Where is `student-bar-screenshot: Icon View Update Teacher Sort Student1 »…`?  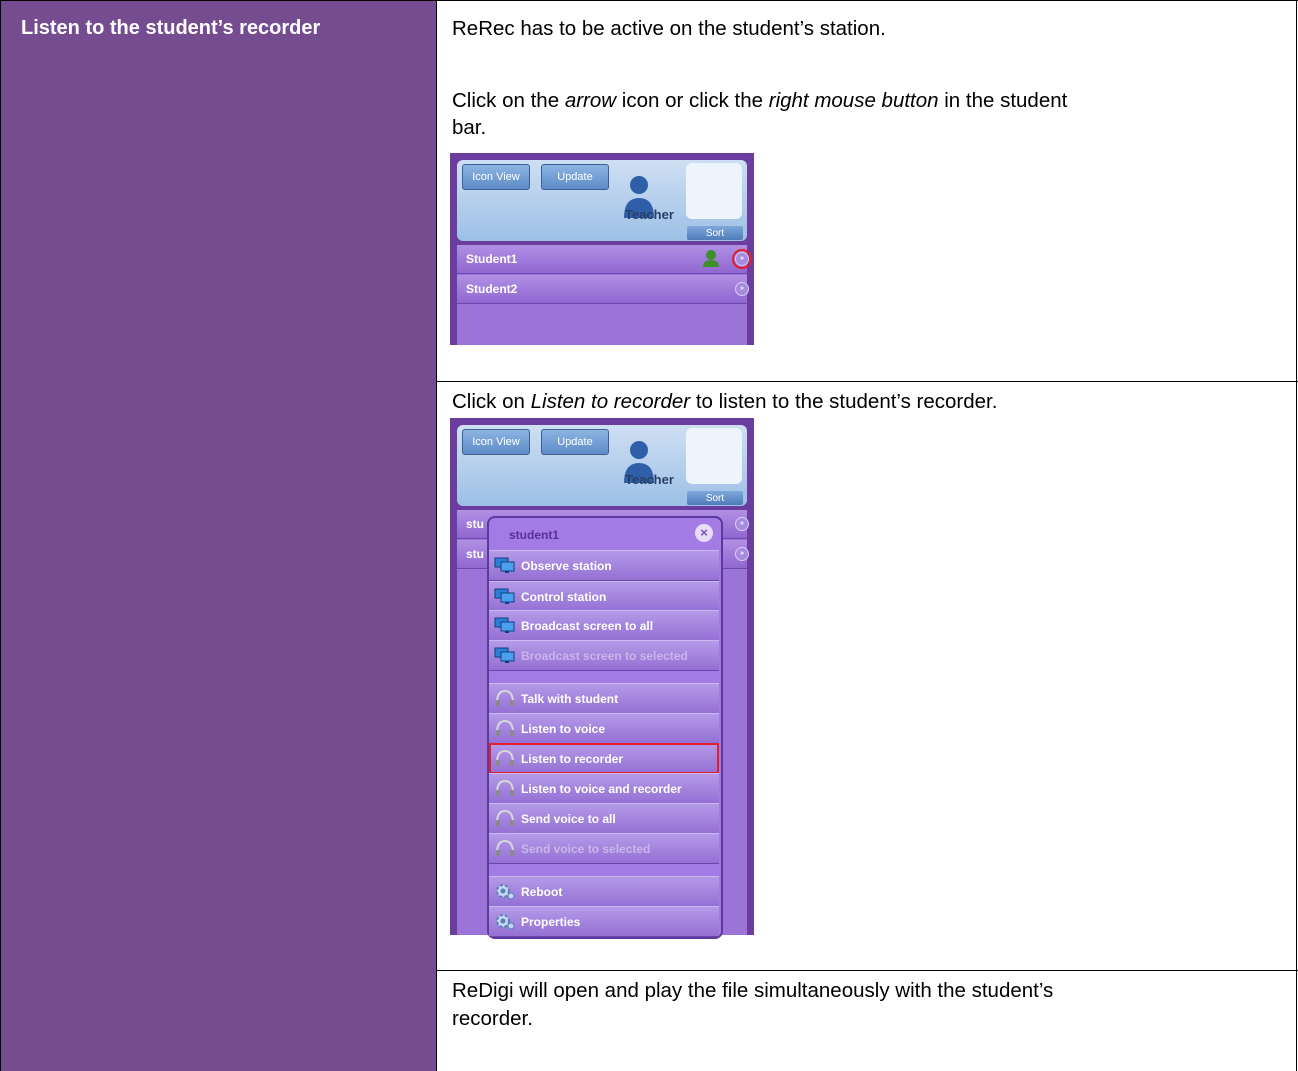
student-bar-screenshot: Icon View Update Teacher Sort Student1 »… is located at coordinates (602, 249).